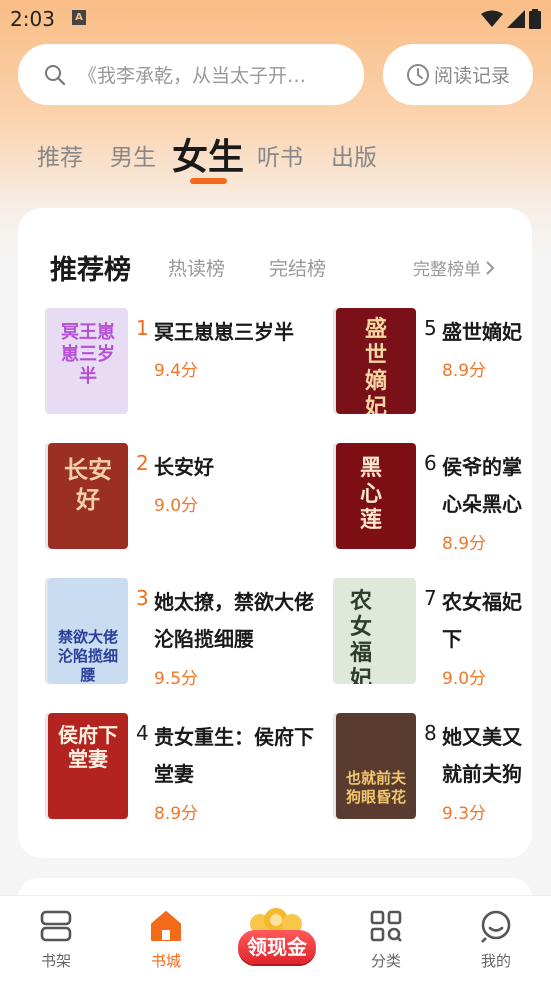 Image resolution: width=551 pixels, height=981 pixels. What do you see at coordinates (430, 598) in the screenshot?
I see `rank-number: 7` at bounding box center [430, 598].